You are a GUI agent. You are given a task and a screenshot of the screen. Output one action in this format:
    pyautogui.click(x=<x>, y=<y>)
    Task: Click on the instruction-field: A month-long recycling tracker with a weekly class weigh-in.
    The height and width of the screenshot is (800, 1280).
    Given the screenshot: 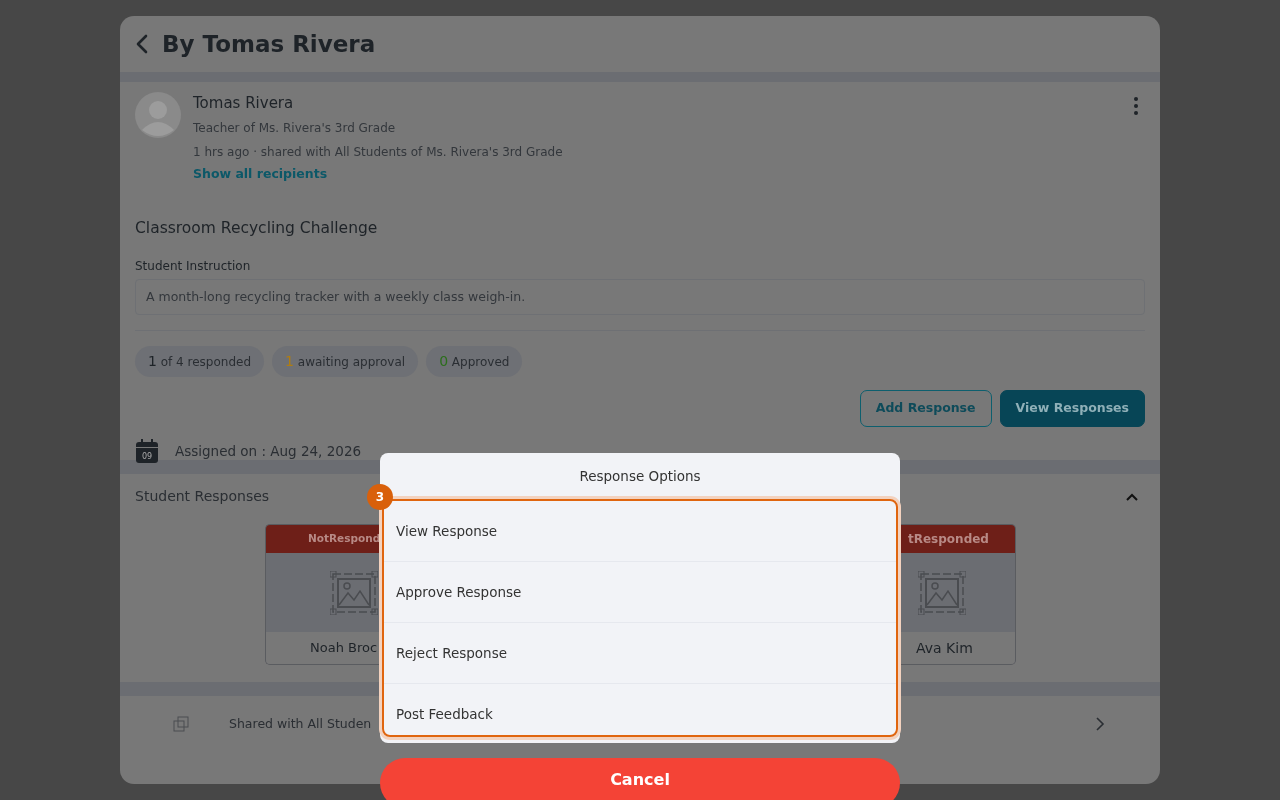 What is the action you would take?
    pyautogui.click(x=640, y=297)
    